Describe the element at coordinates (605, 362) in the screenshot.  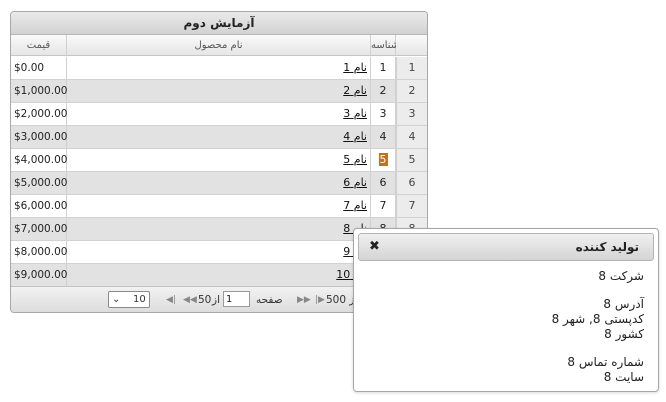
I see `phone: شماره تماس 8` at that location.